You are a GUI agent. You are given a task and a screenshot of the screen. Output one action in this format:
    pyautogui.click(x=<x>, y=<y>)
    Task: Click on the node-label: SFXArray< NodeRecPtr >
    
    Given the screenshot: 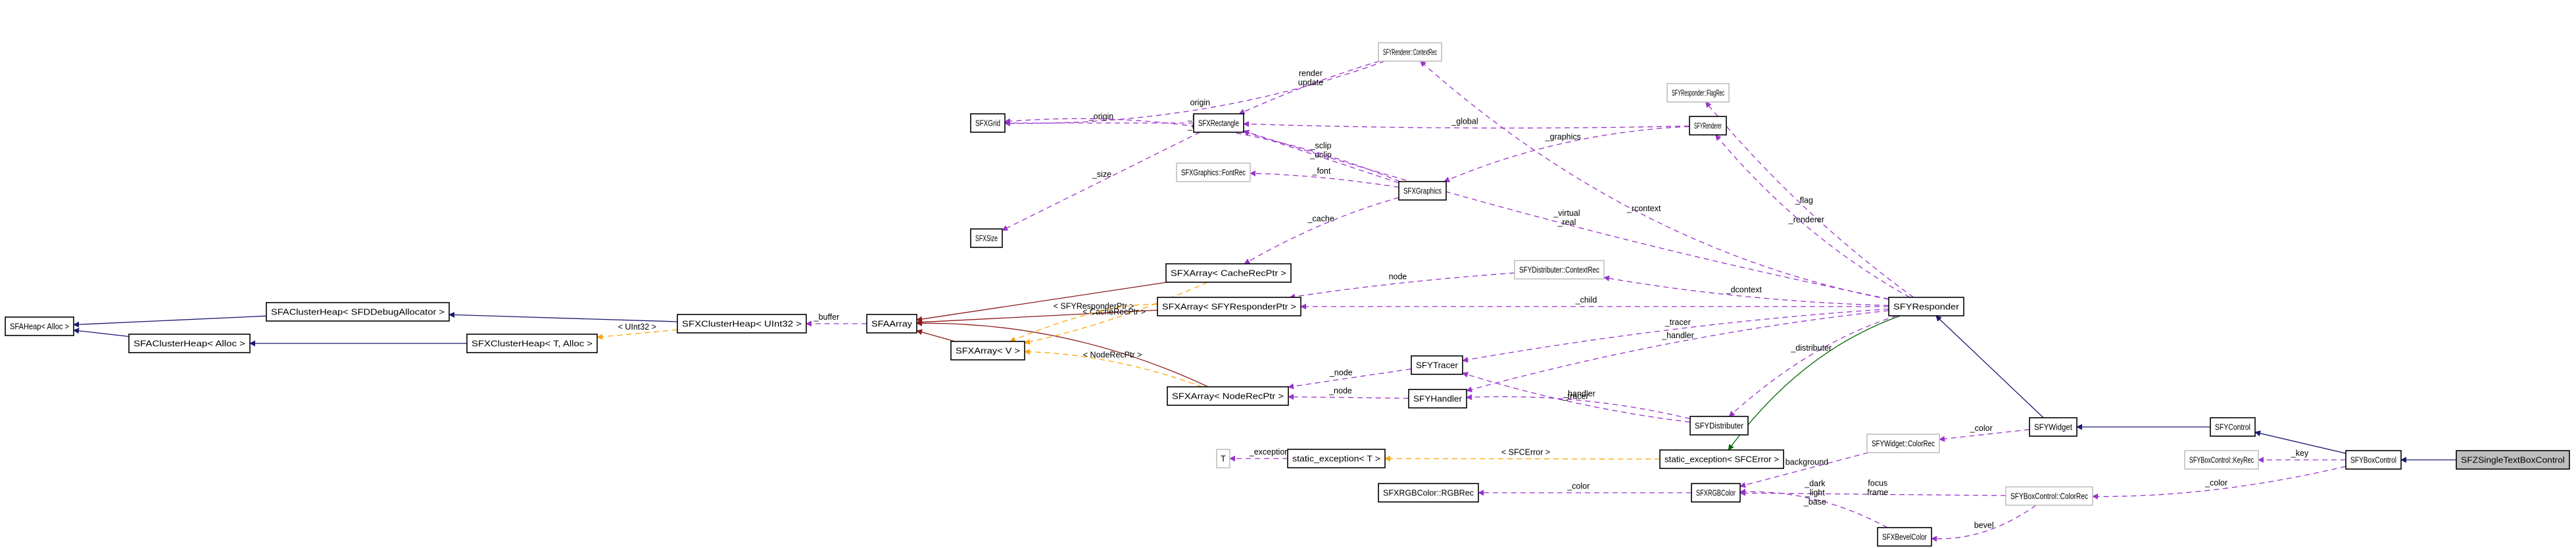 What is the action you would take?
    pyautogui.click(x=1228, y=396)
    